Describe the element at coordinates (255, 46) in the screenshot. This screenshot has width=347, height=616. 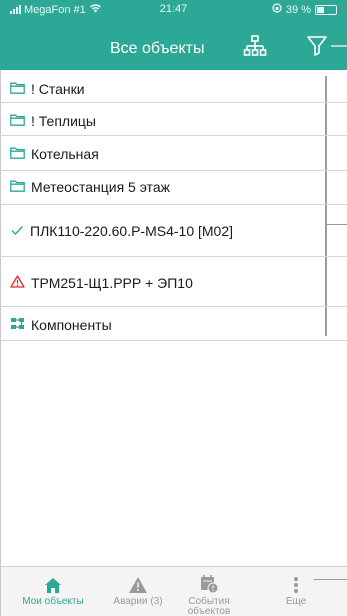
I see `hierarchy-icon` at that location.